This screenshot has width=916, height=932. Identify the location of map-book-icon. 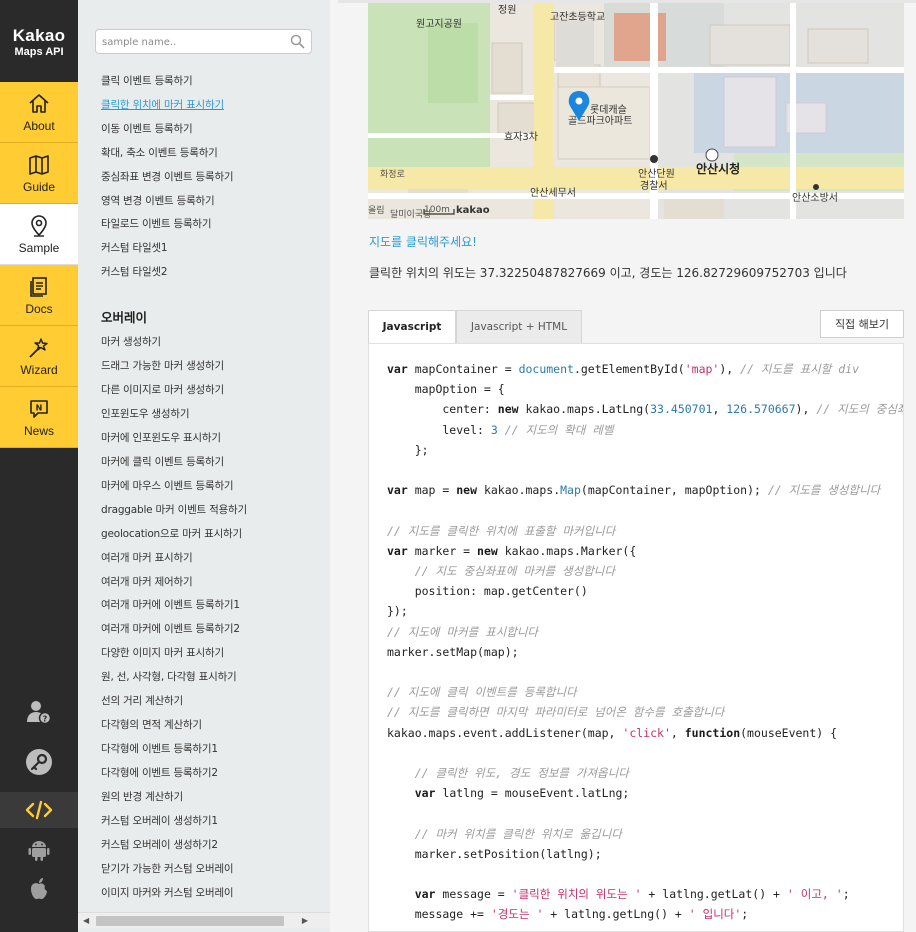
(39, 164).